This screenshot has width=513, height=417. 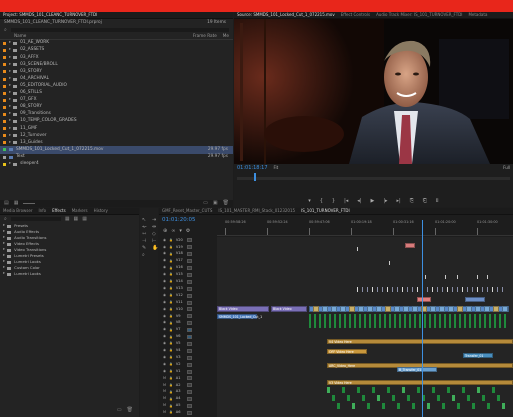 What do you see at coordinates (188, 364) in the screenshot?
I see `track-header: ◉ 🔒 V2` at bounding box center [188, 364].